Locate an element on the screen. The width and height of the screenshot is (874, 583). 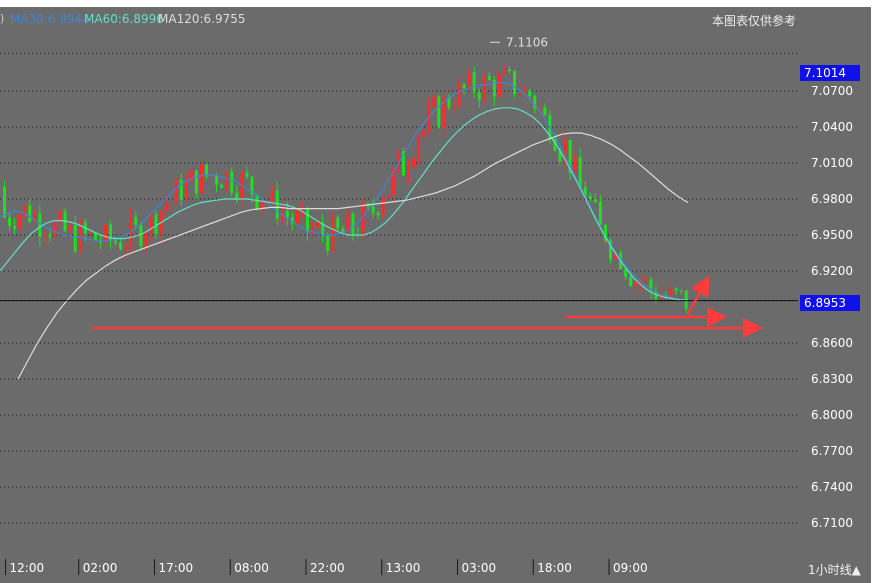
y-tick-label: 6.7100 is located at coordinates (832, 523).